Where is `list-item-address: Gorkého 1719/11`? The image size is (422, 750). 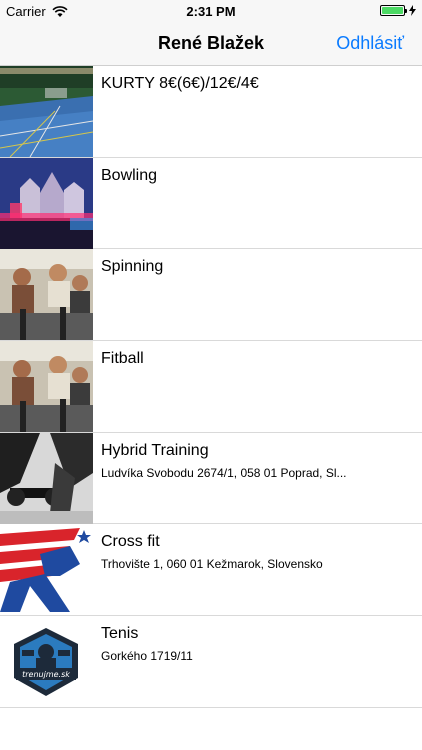
list-item-address: Gorkého 1719/11 is located at coordinates (147, 656).